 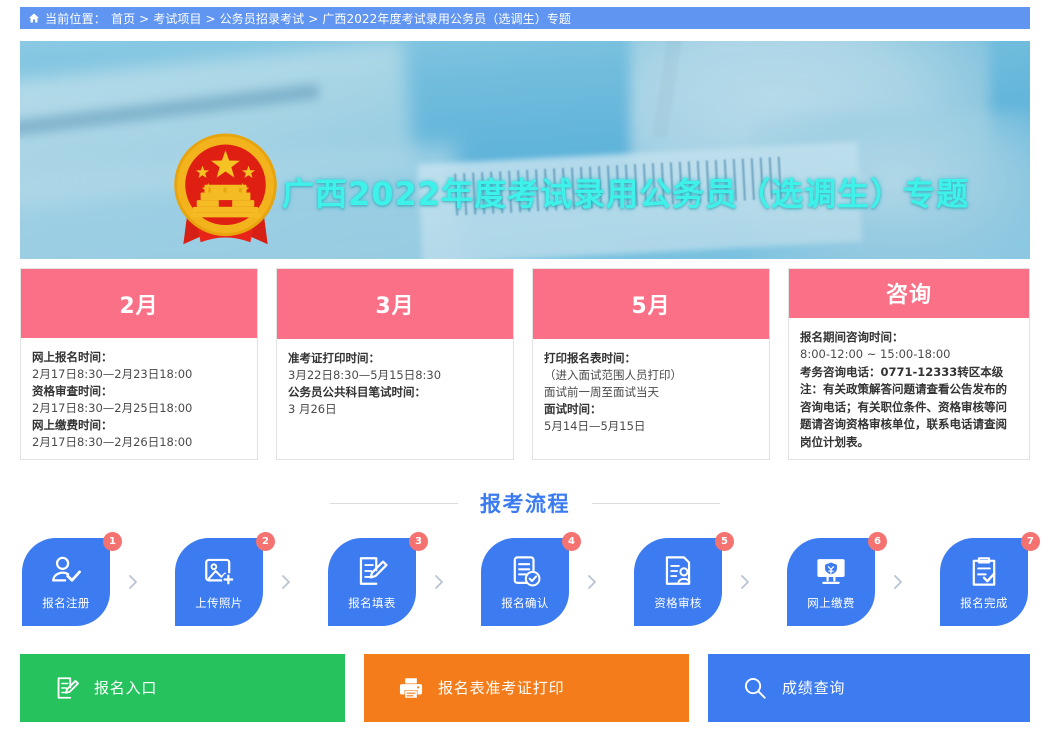 I want to click on flow-step-tile: 报名注册, so click(x=66, y=582).